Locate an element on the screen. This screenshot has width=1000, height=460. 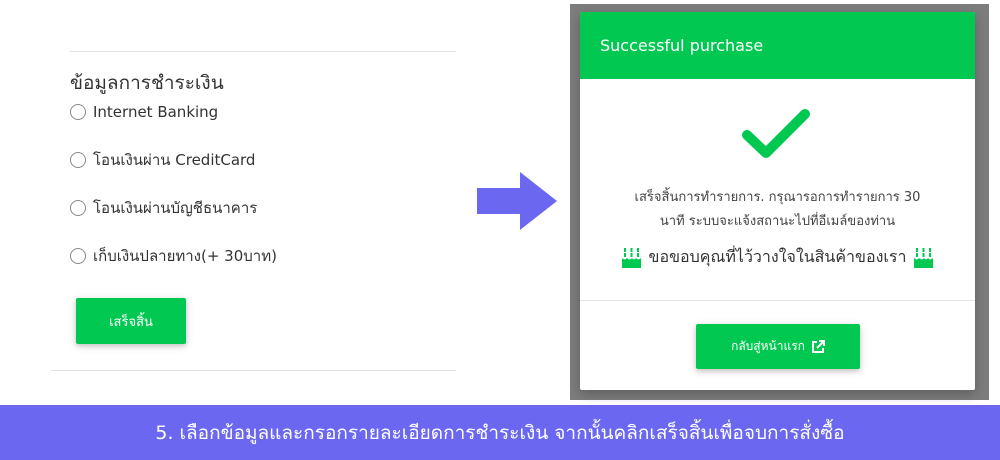
payment-option-label: เก็บเงินปลายทาง(+ 30บาท) is located at coordinates (185, 256).